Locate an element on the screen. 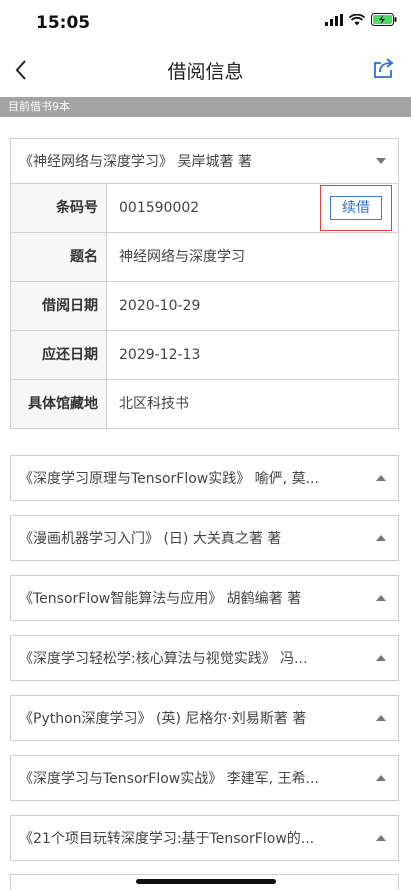 The height and width of the screenshot is (890, 411). barcode-value: 001590002 is located at coordinates (159, 208).